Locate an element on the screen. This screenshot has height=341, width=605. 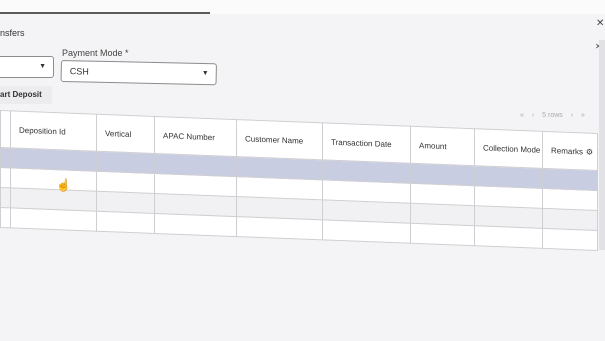
payment-mode-select: CSH ▼ is located at coordinates (138, 73).